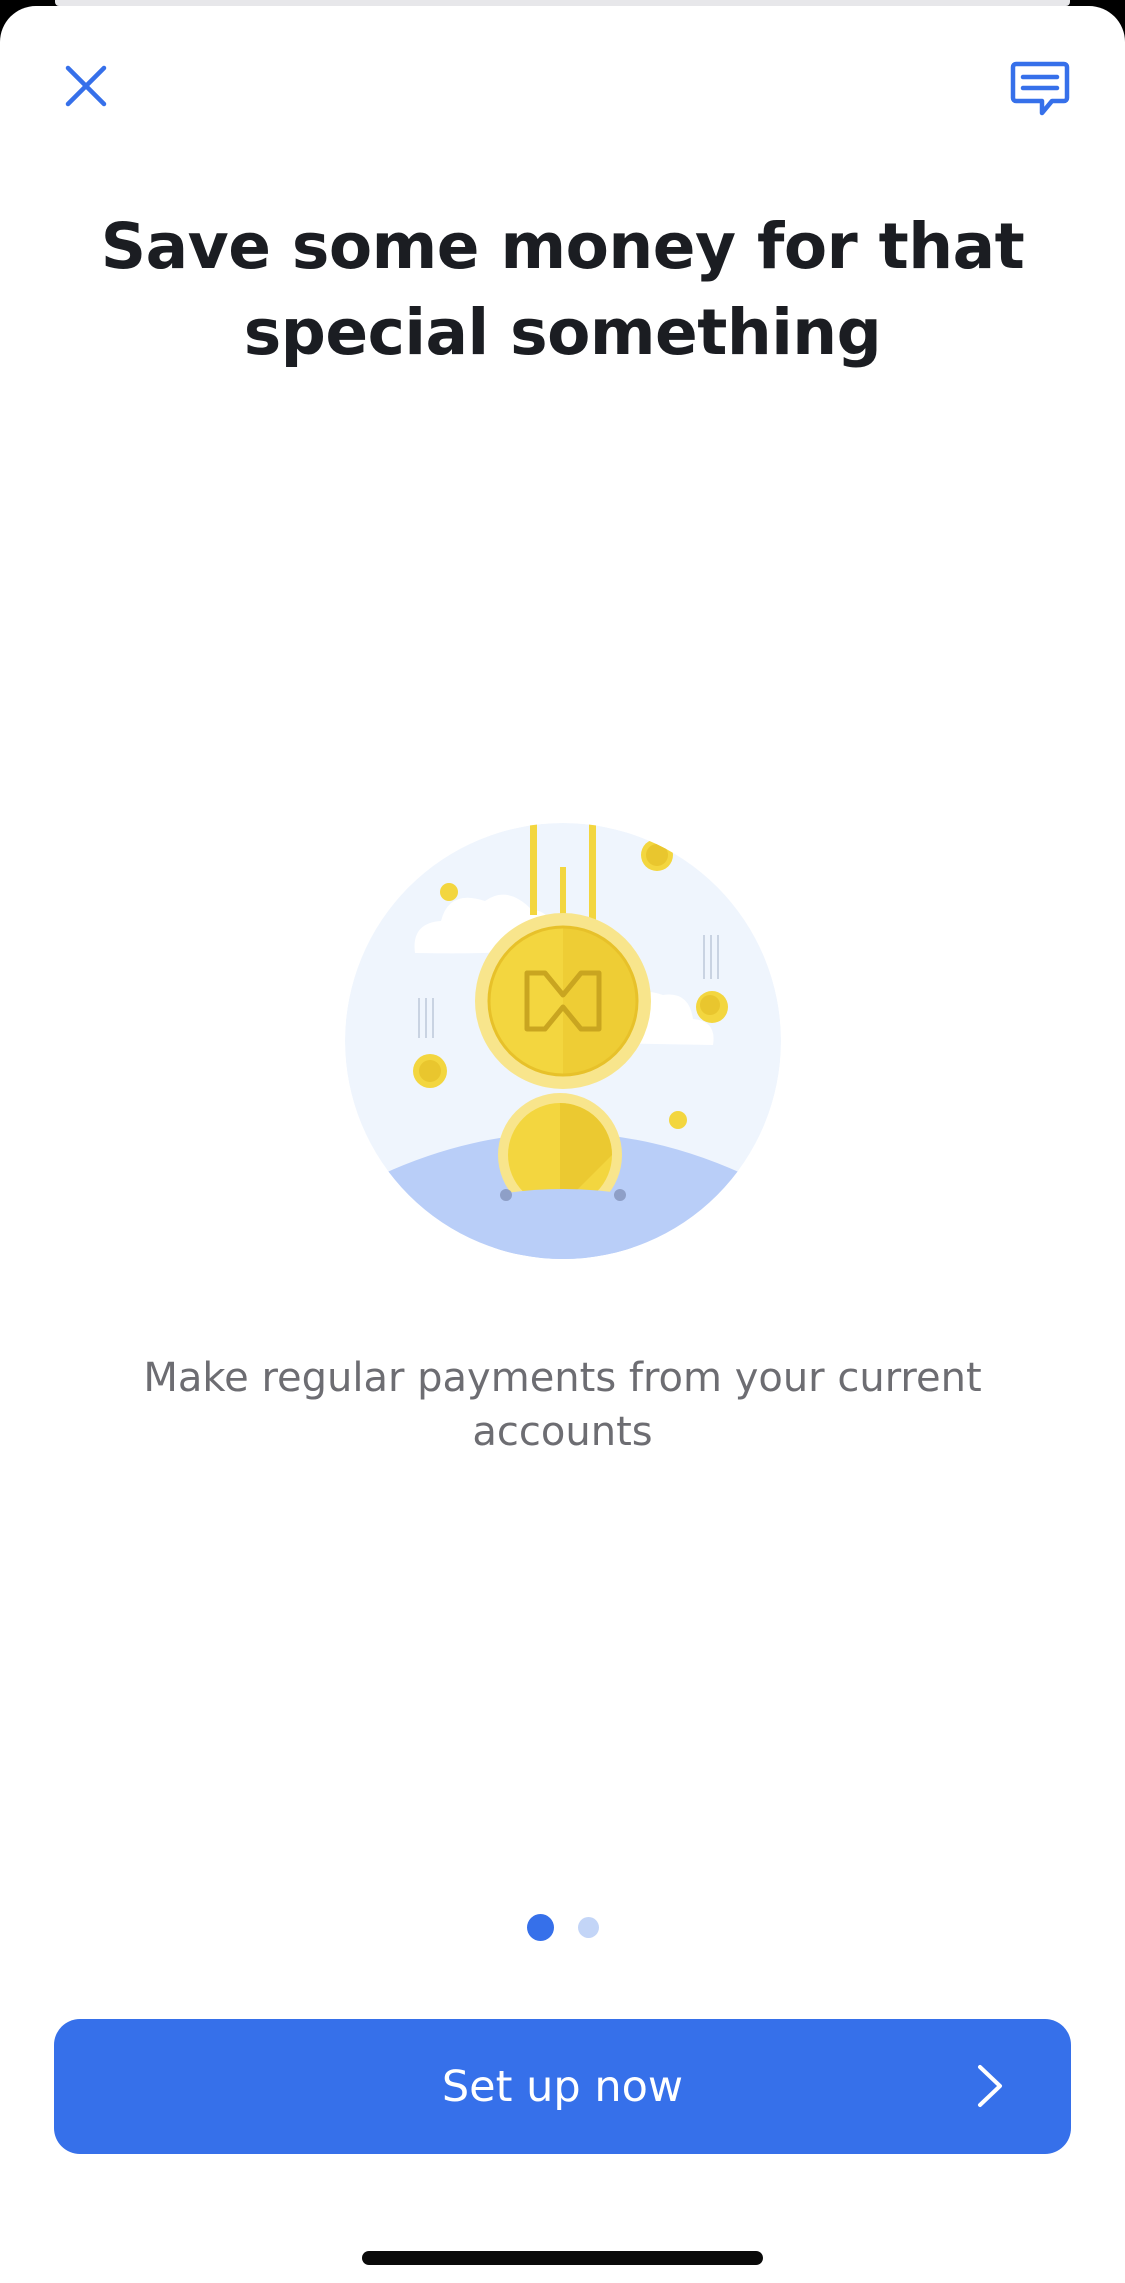  I want to click on description-line-1: Make regular payments from your current, so click(562, 1378).